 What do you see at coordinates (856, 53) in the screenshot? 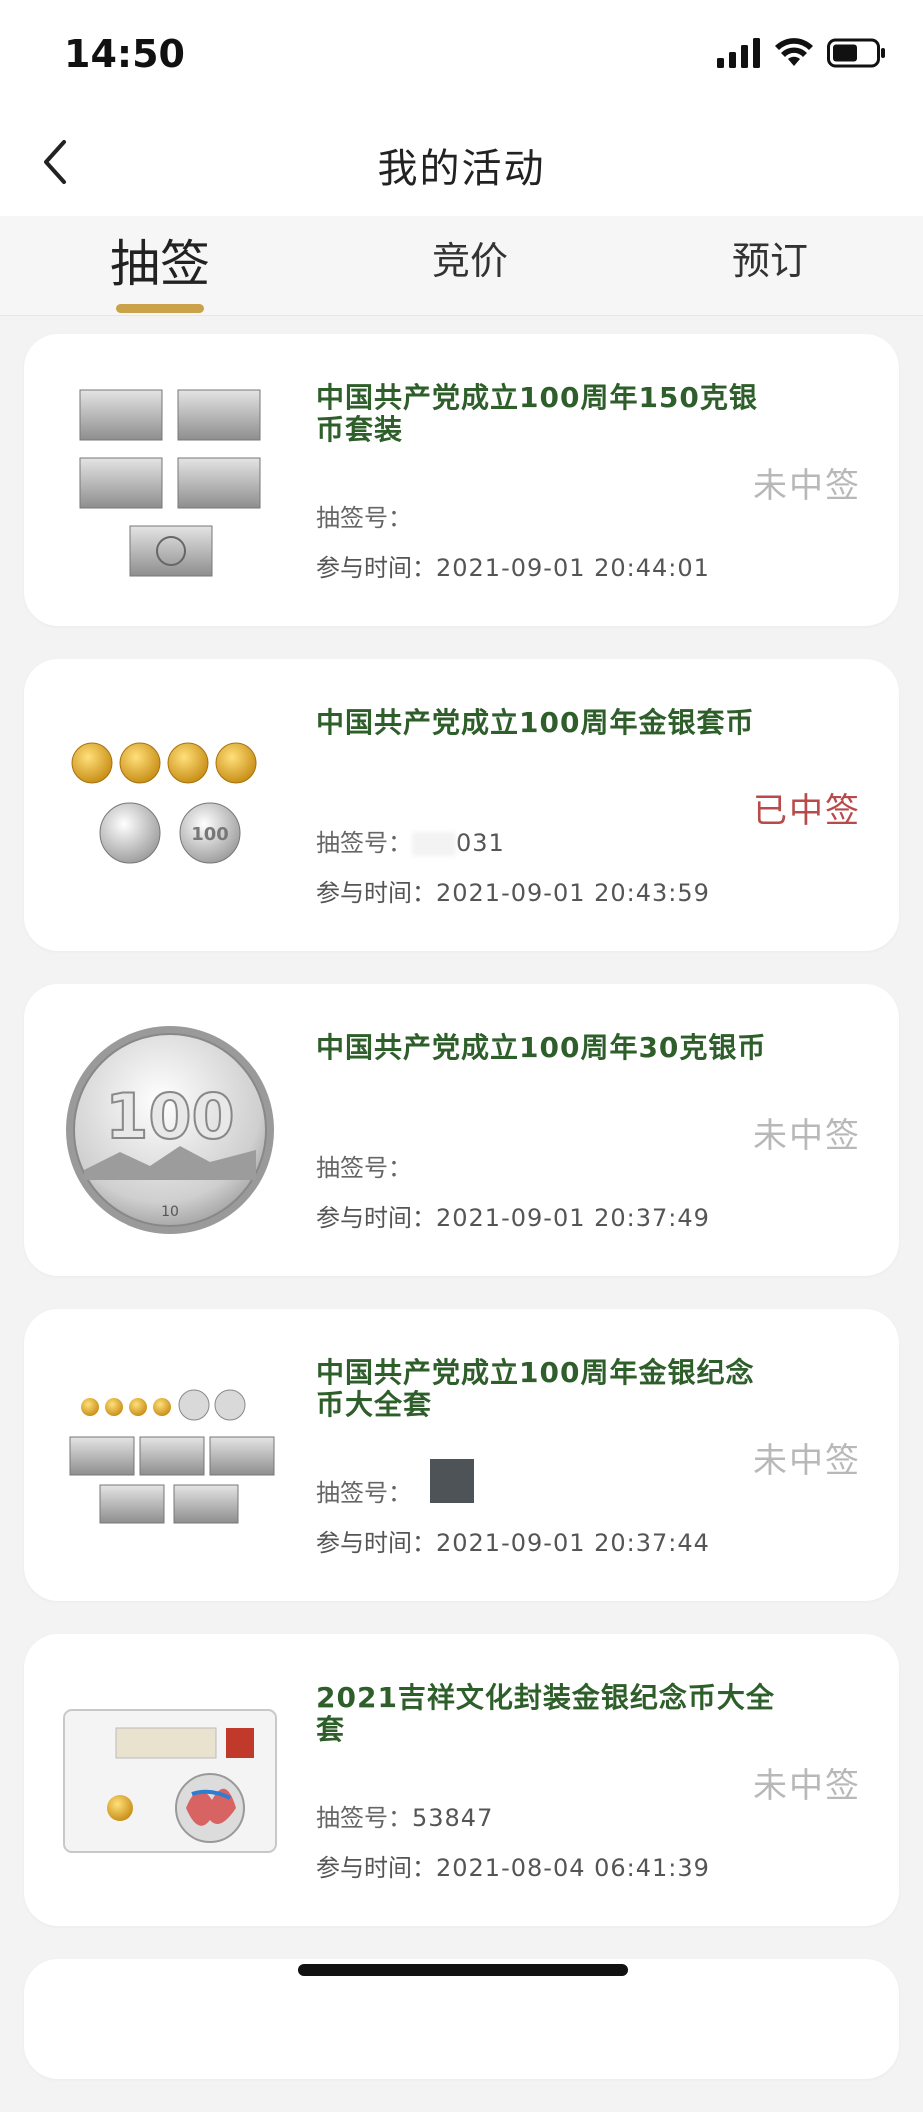
I see `battery-icon` at bounding box center [856, 53].